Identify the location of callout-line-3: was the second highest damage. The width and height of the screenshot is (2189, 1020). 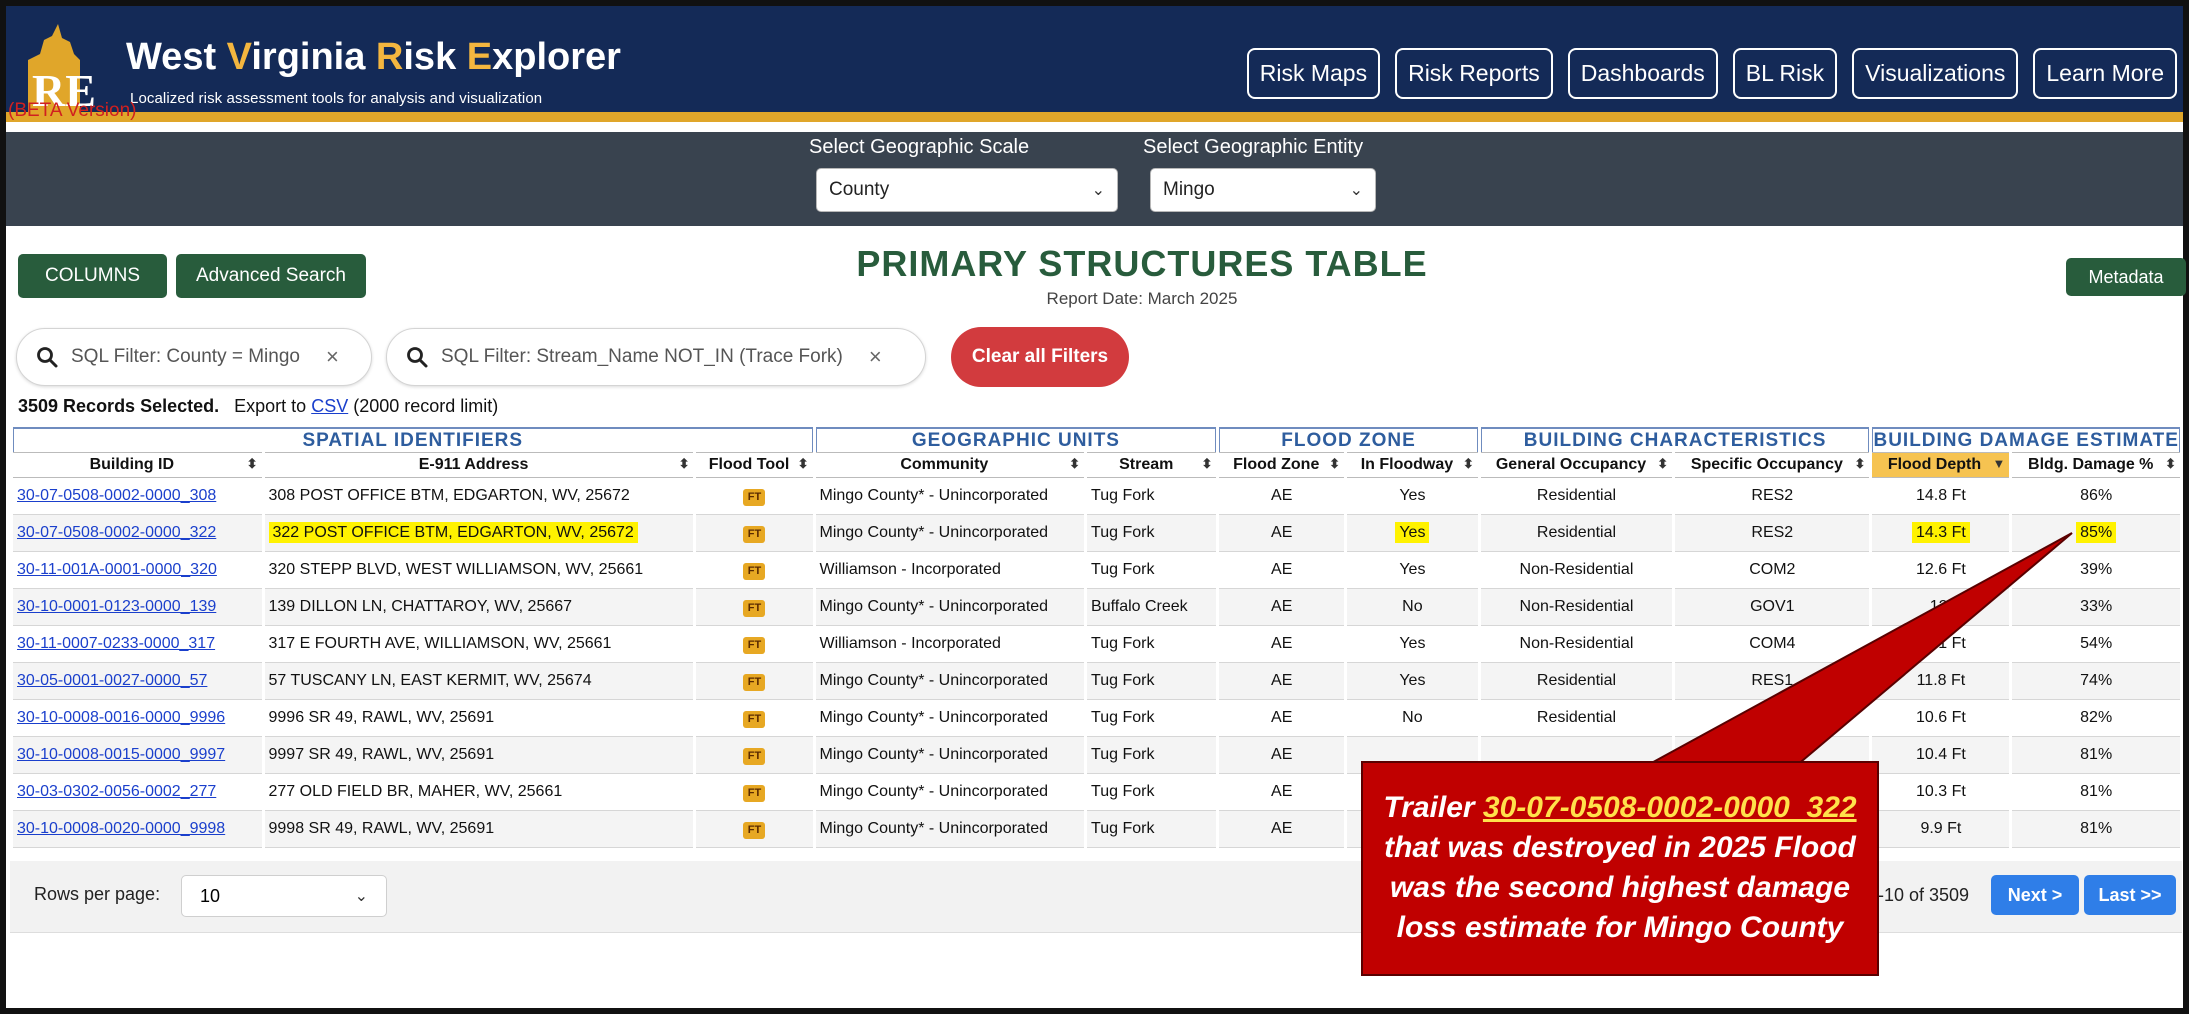
(1620, 887).